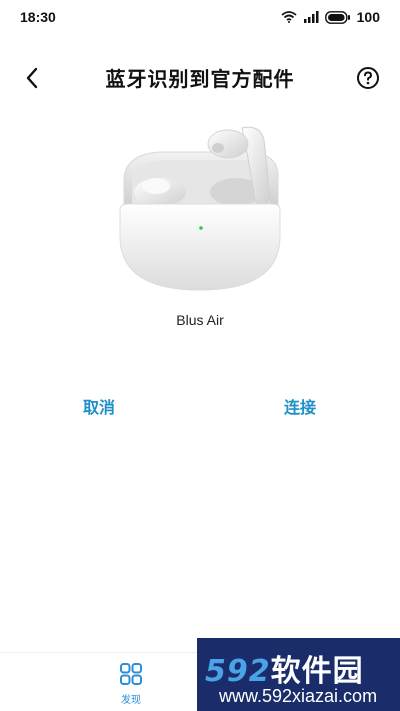 This screenshot has height=711, width=400. What do you see at coordinates (131, 700) in the screenshot?
I see `nav-label-discover: 发现` at bounding box center [131, 700].